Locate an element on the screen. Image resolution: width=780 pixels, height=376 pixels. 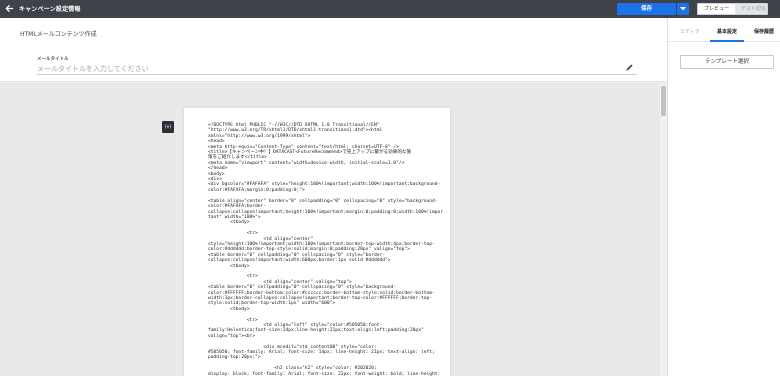
tab-save-history: 保存履歴 is located at coordinates (764, 31).